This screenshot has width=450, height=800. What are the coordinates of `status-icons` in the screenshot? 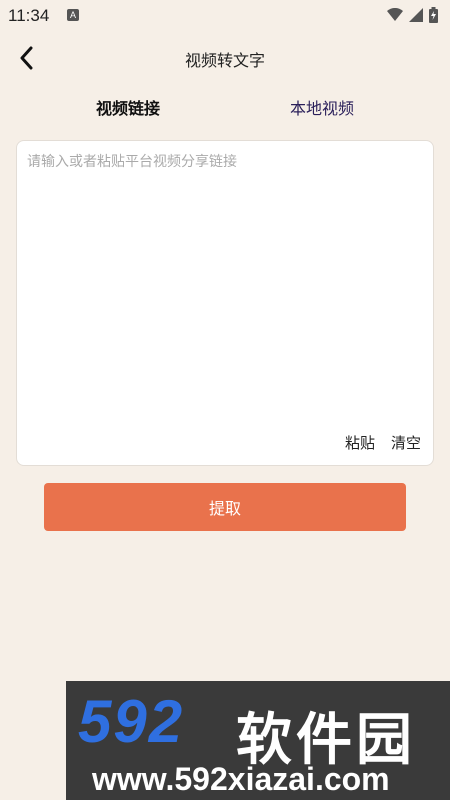 It's located at (412, 15).